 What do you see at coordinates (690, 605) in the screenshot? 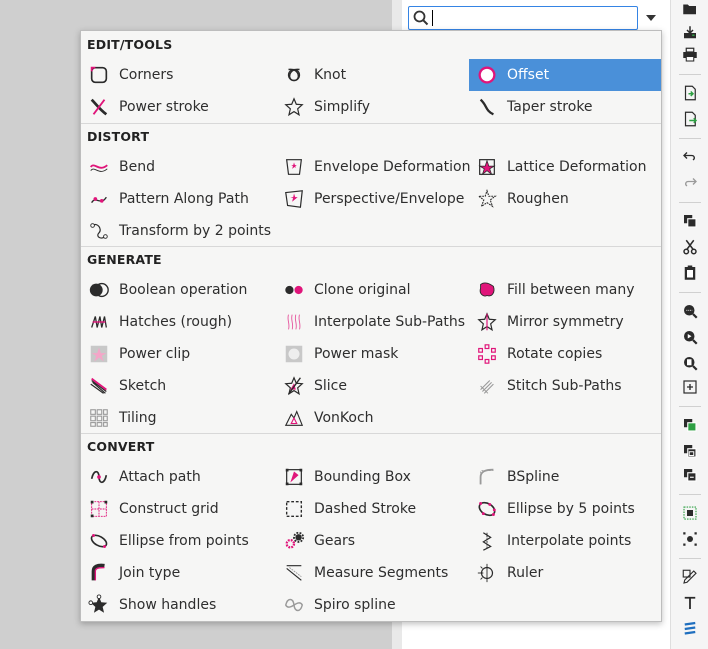
I see `text-font-button` at bounding box center [690, 605].